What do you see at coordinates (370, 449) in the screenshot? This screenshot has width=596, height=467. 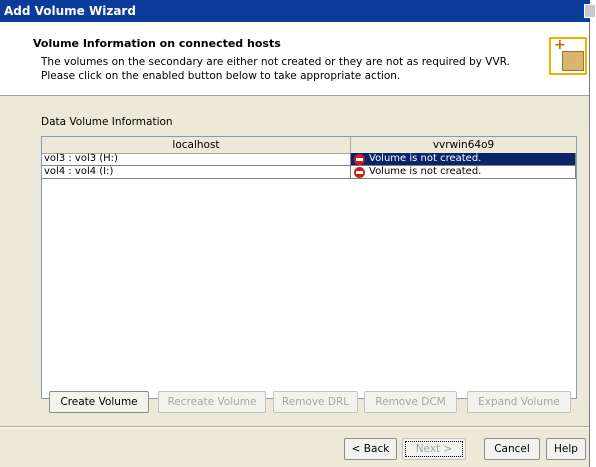 I see `back-button: < Back` at bounding box center [370, 449].